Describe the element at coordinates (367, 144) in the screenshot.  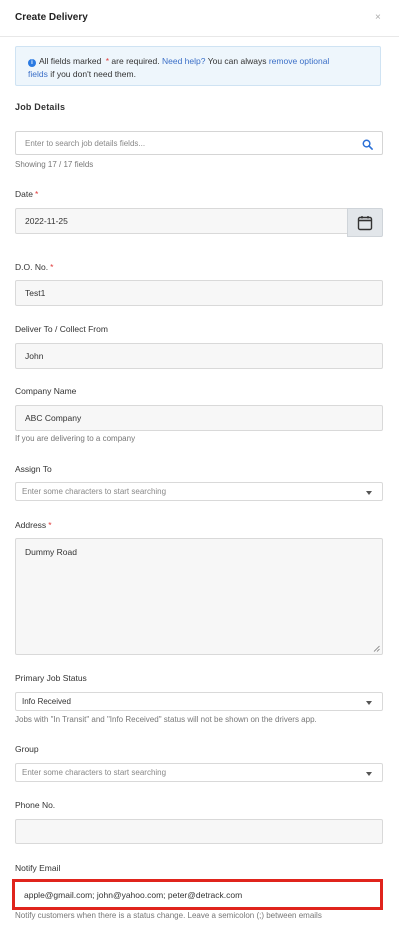
I see `search-icon` at that location.